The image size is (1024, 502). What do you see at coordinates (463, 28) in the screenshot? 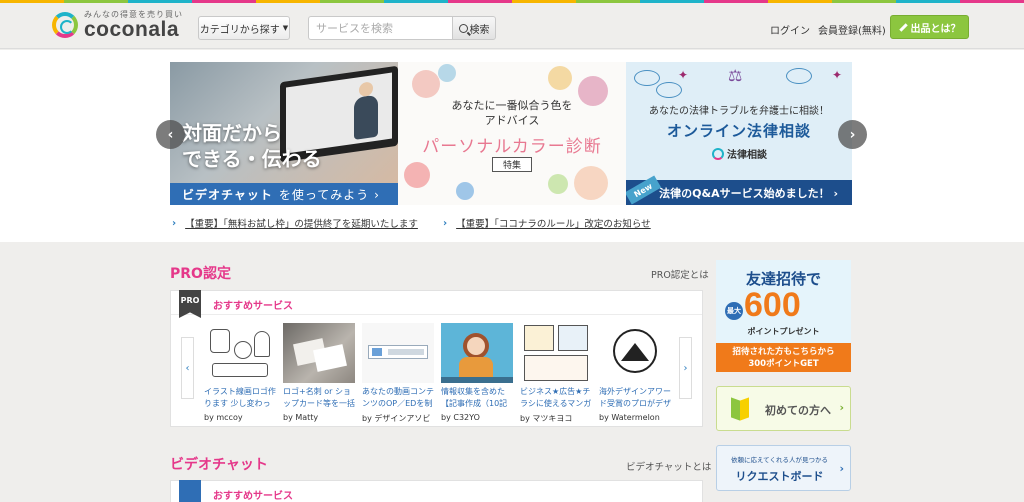
I see `search-icon` at bounding box center [463, 28].